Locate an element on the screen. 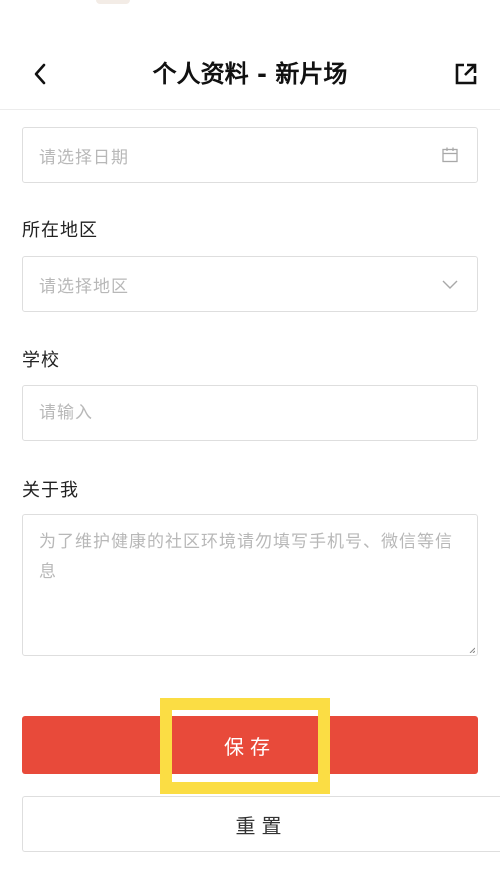 The width and height of the screenshot is (500, 889). school-field is located at coordinates (250, 413).